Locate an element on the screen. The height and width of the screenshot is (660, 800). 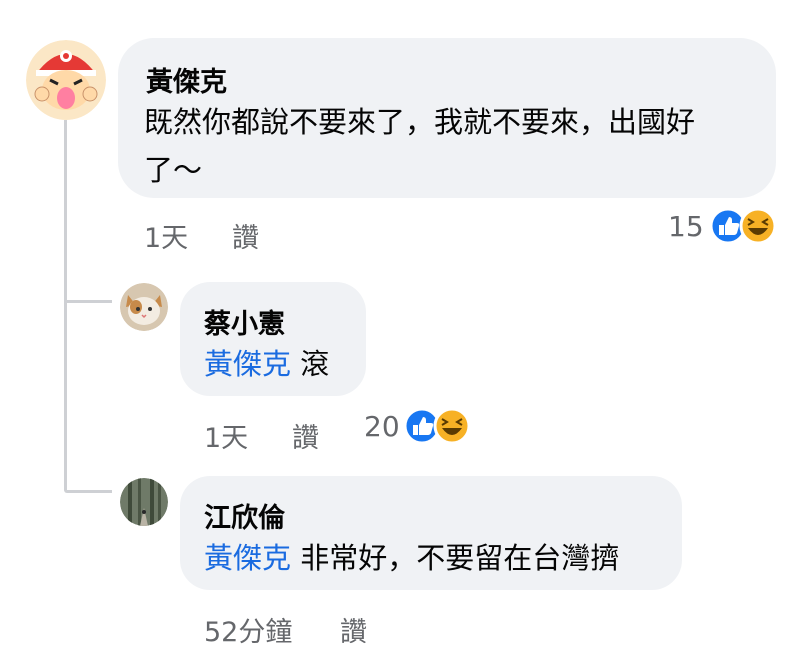
reply-2-author: 江欣倫 is located at coordinates (244, 515).